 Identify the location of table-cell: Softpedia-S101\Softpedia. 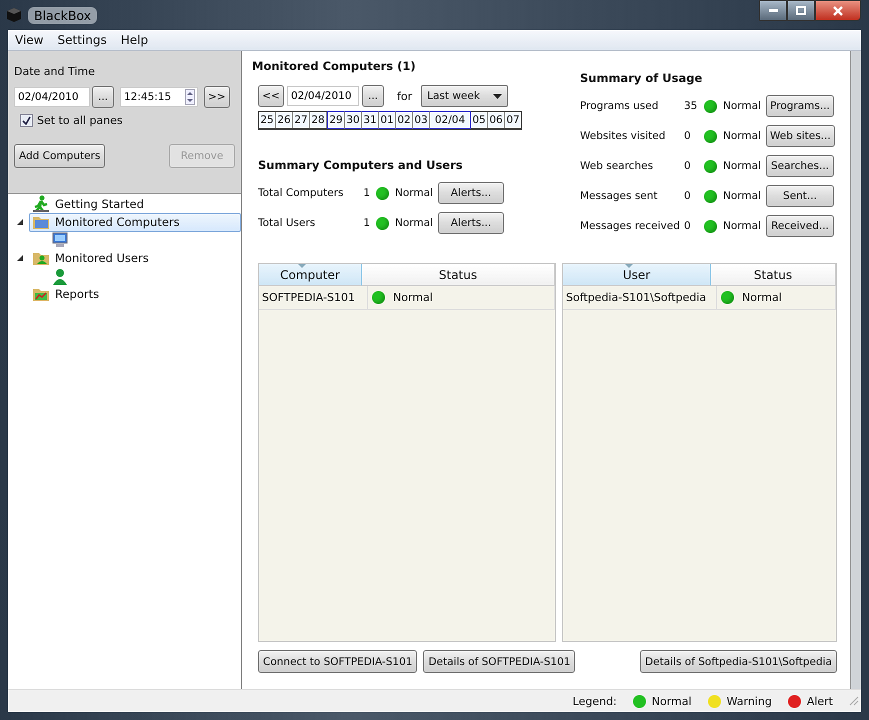
(640, 297).